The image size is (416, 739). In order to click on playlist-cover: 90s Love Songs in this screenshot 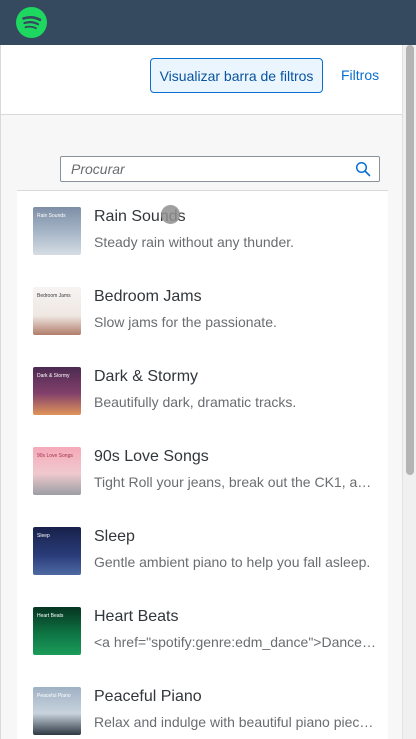, I will do `click(57, 471)`.